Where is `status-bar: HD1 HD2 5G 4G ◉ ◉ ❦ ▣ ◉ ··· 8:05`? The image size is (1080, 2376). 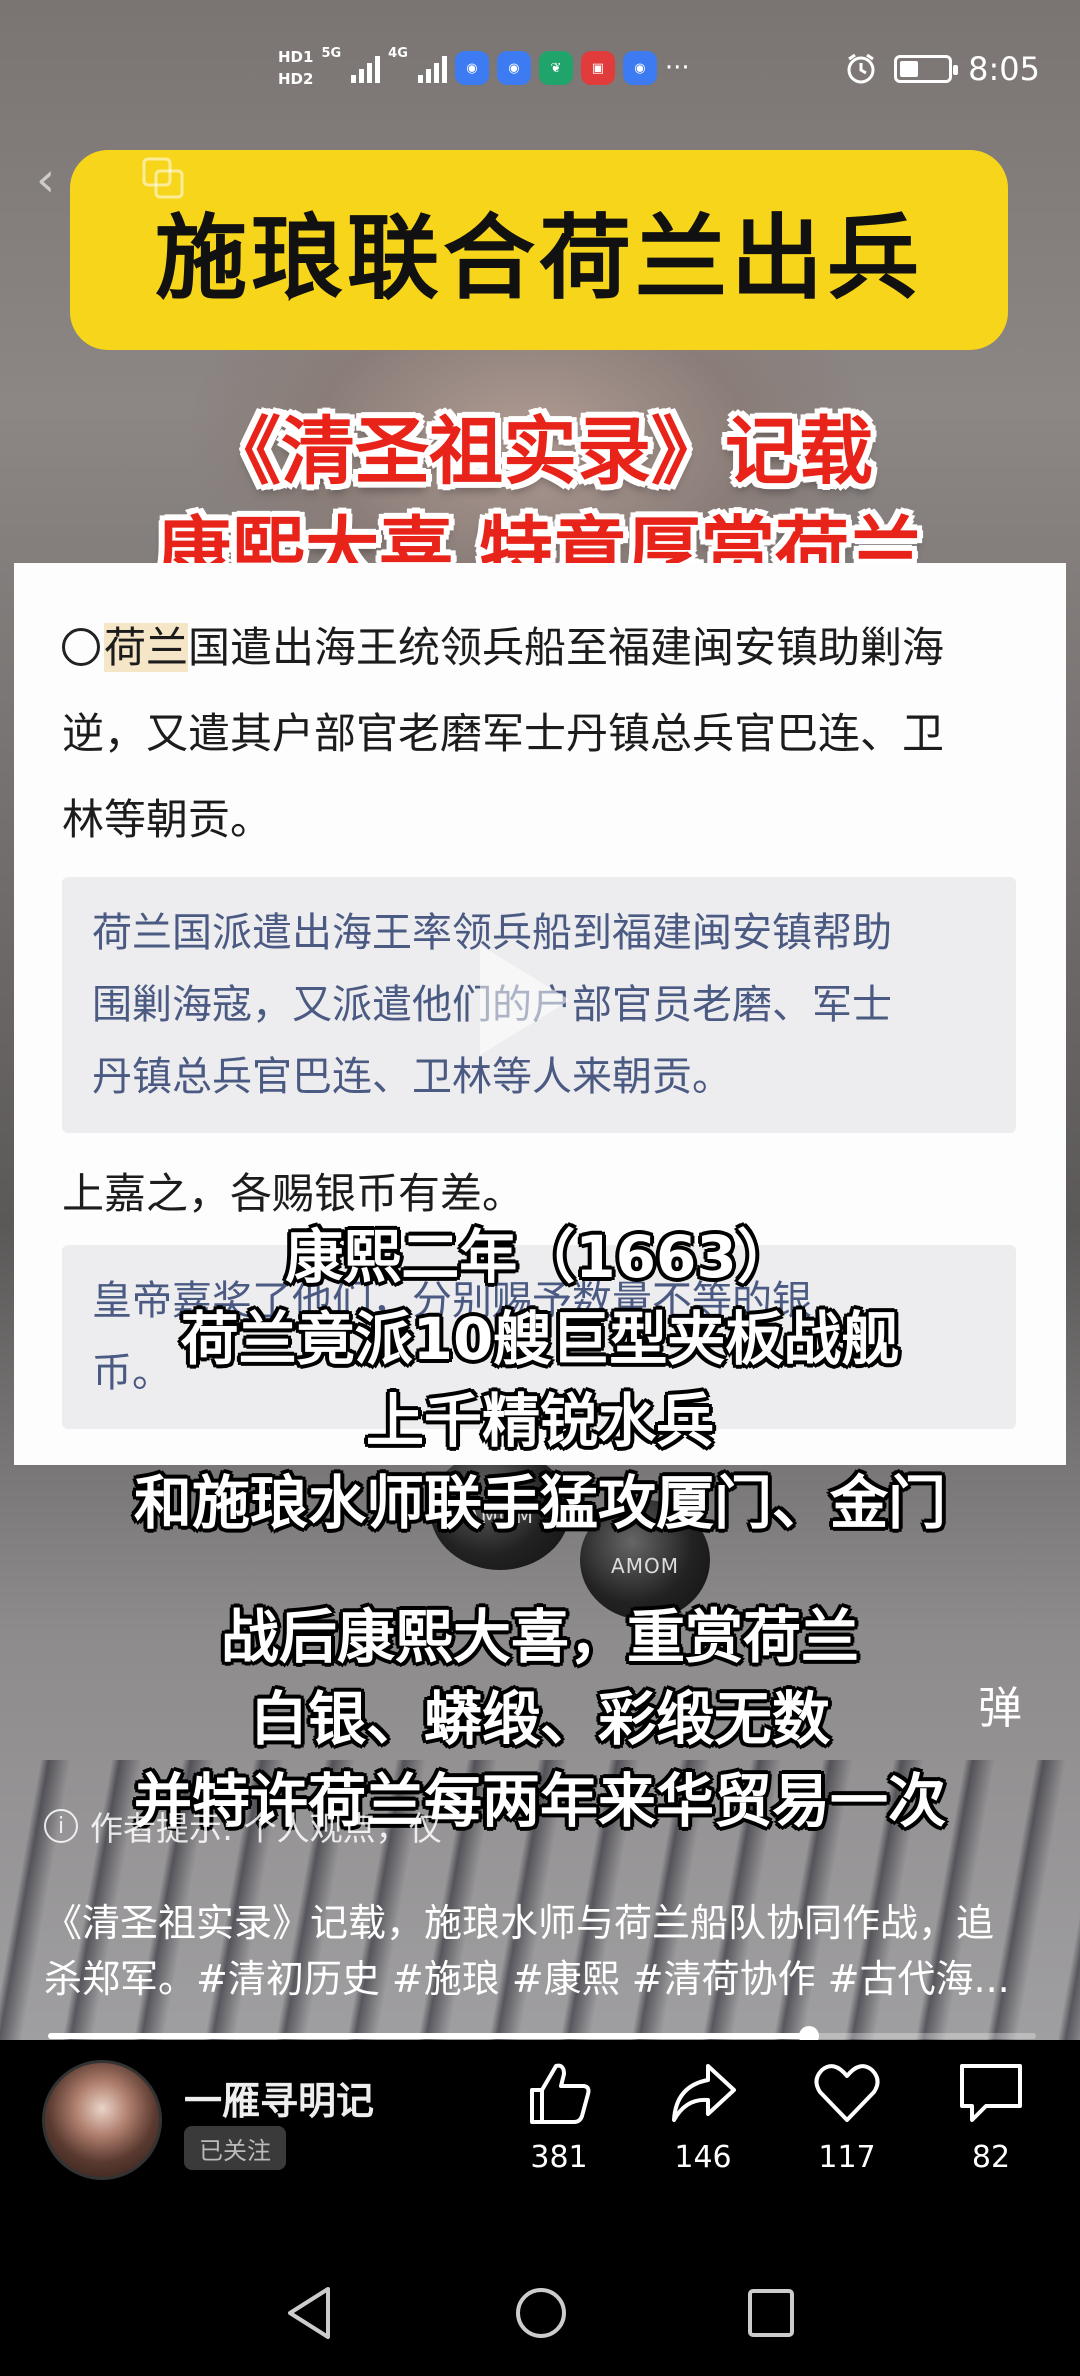 status-bar: HD1 HD2 5G 4G ◉ ◉ ❦ ▣ ◉ ··· 8:05 is located at coordinates (540, 75).